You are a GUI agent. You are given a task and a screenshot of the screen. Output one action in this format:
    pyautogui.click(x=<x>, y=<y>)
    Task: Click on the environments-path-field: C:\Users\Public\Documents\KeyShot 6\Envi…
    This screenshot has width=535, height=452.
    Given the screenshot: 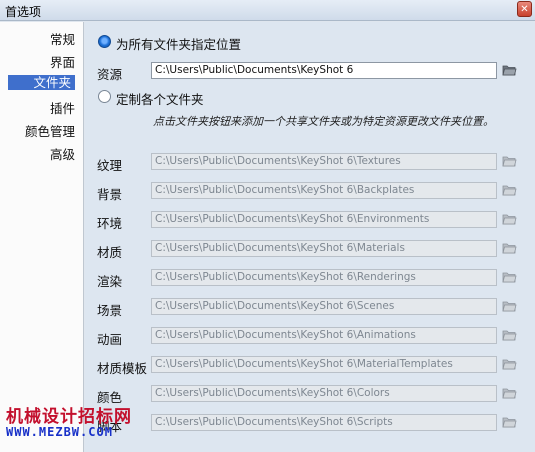 What is the action you would take?
    pyautogui.click(x=324, y=219)
    